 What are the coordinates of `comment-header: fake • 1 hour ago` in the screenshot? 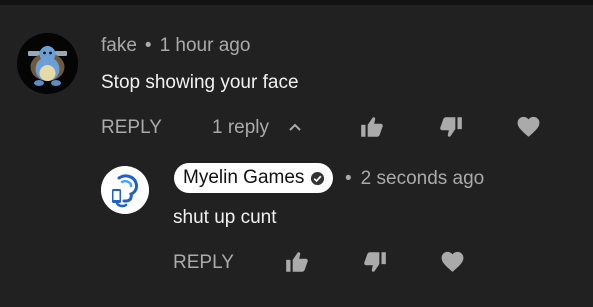 It's located at (175, 46).